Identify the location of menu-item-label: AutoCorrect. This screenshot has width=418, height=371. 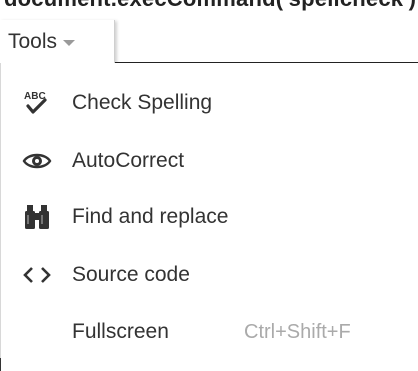
(128, 160).